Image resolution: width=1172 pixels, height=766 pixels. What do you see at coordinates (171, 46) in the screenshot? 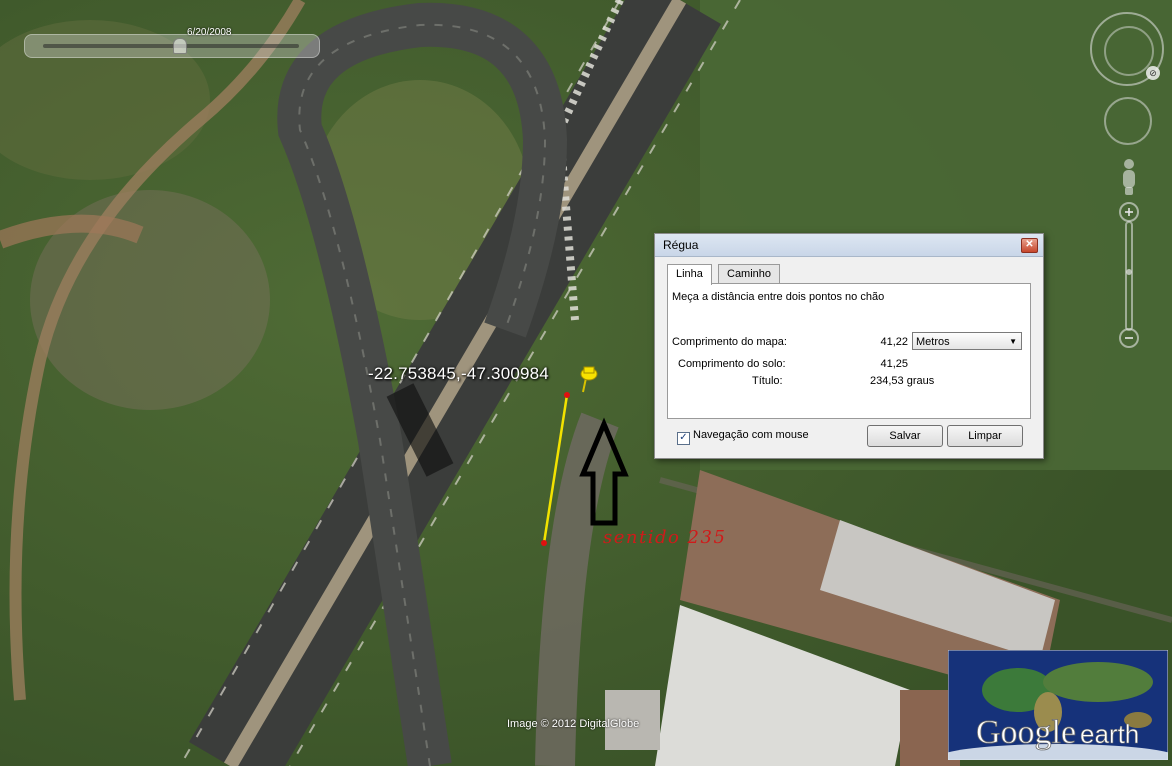
I see `time-slider-track` at bounding box center [171, 46].